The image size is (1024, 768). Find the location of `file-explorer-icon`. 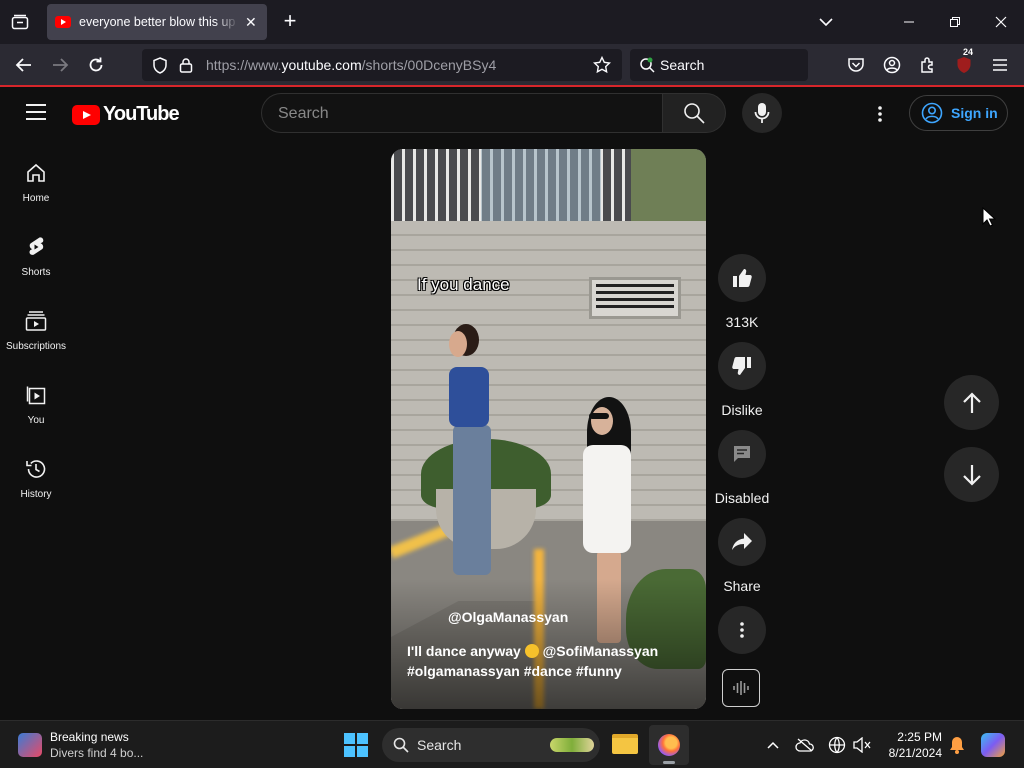

file-explorer-icon is located at coordinates (625, 744).